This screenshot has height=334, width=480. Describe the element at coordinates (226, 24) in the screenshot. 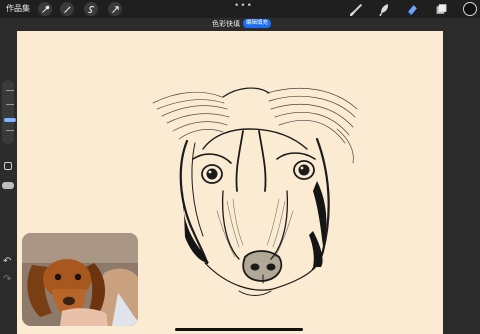

I see `status-text: 色彩快填` at that location.